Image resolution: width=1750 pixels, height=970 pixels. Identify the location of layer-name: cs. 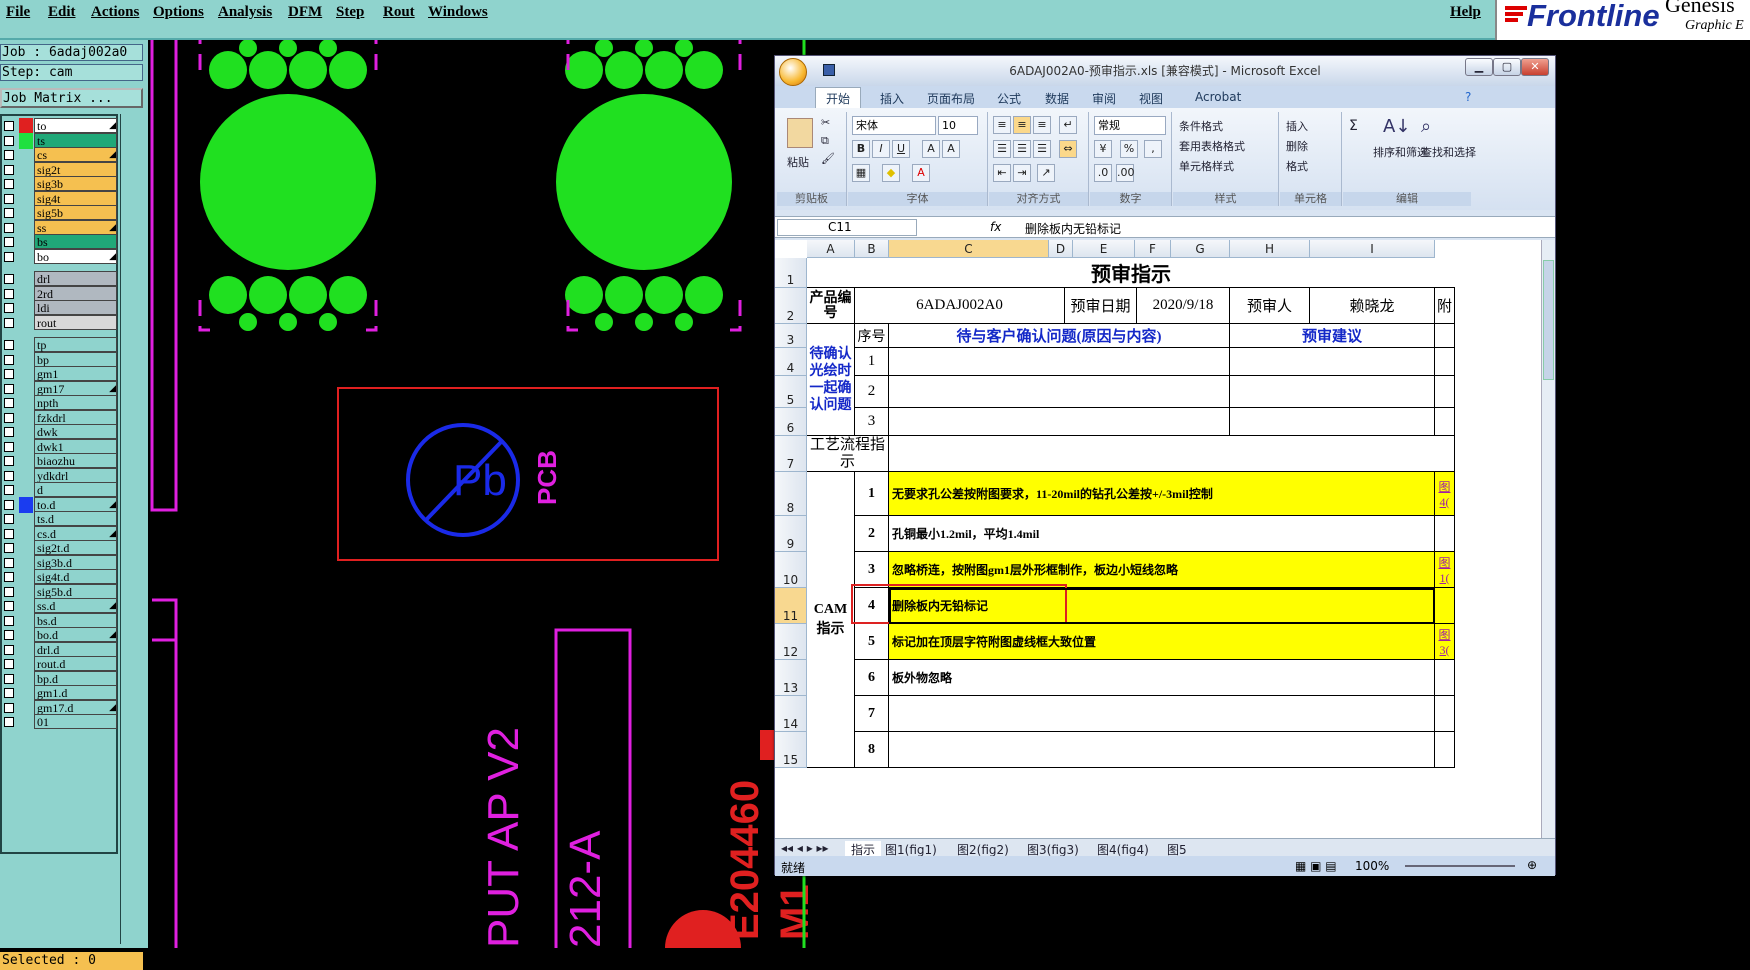
(75, 154).